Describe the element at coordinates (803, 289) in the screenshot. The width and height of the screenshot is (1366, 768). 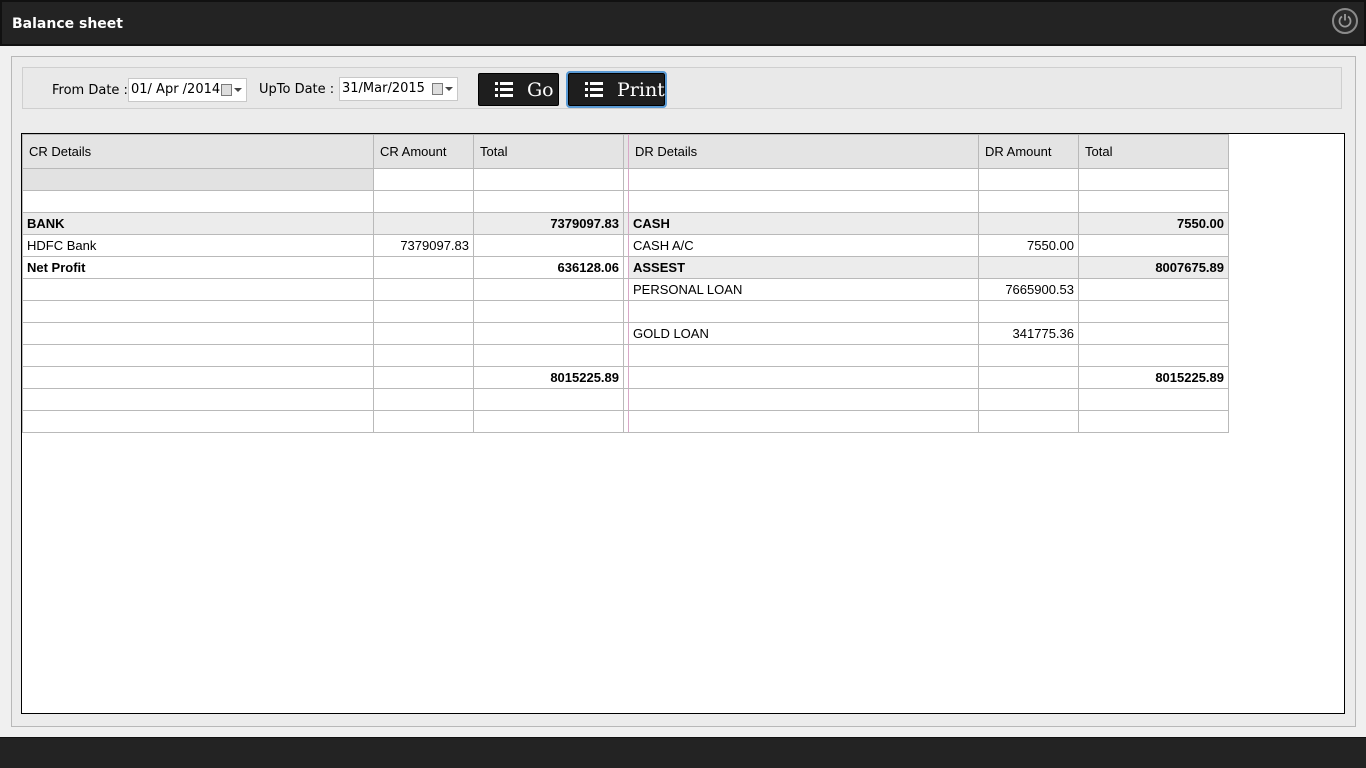
I see `cell-dr-details: PERSONAL LOAN` at that location.